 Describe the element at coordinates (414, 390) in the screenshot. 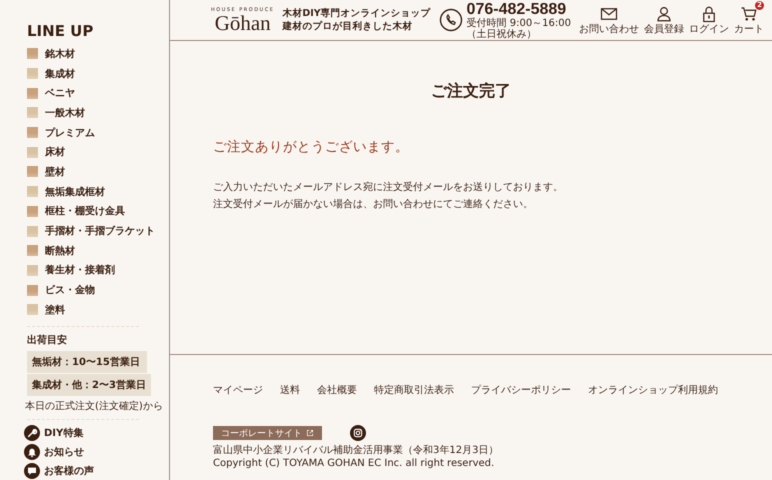

I see `footer-link: 特定商取引法表示` at that location.